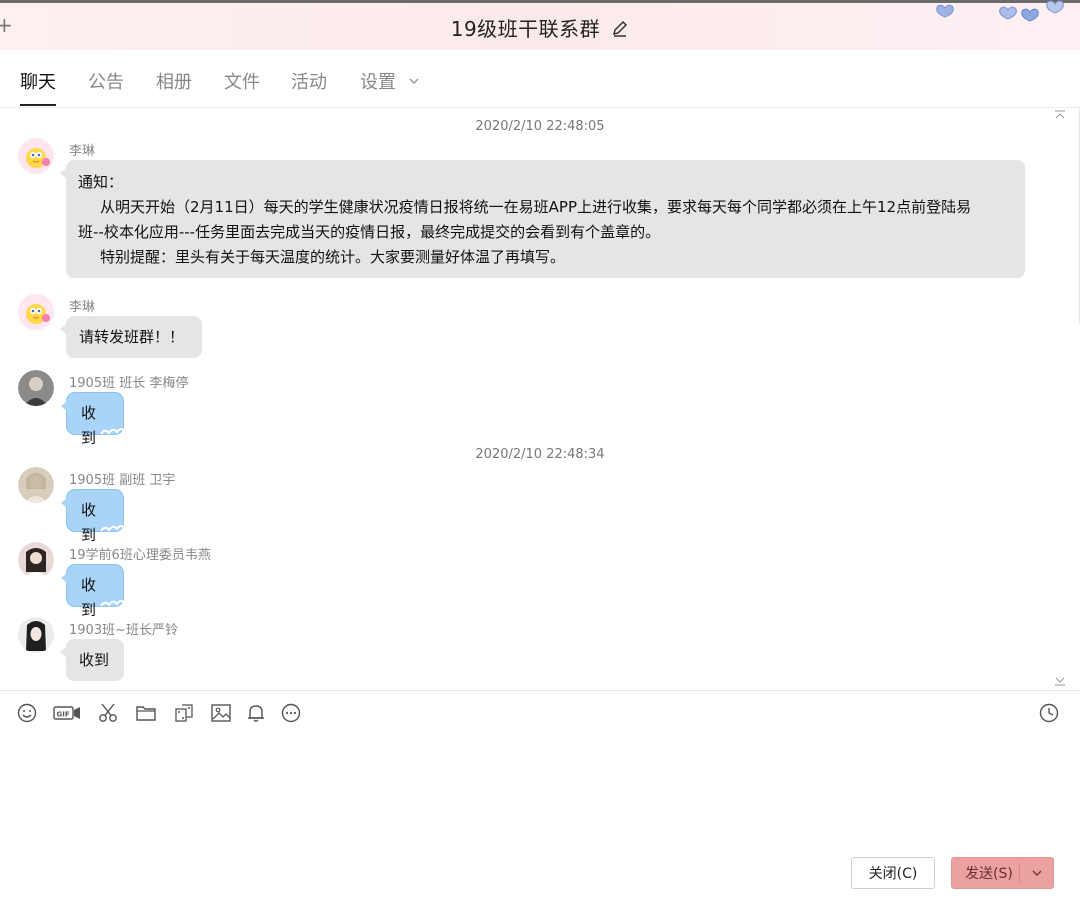 Image resolution: width=1080 pixels, height=905 pixels. Describe the element at coordinates (540, 126) in the screenshot. I see `timestamp: 2020/2/10 22:48:05` at that location.